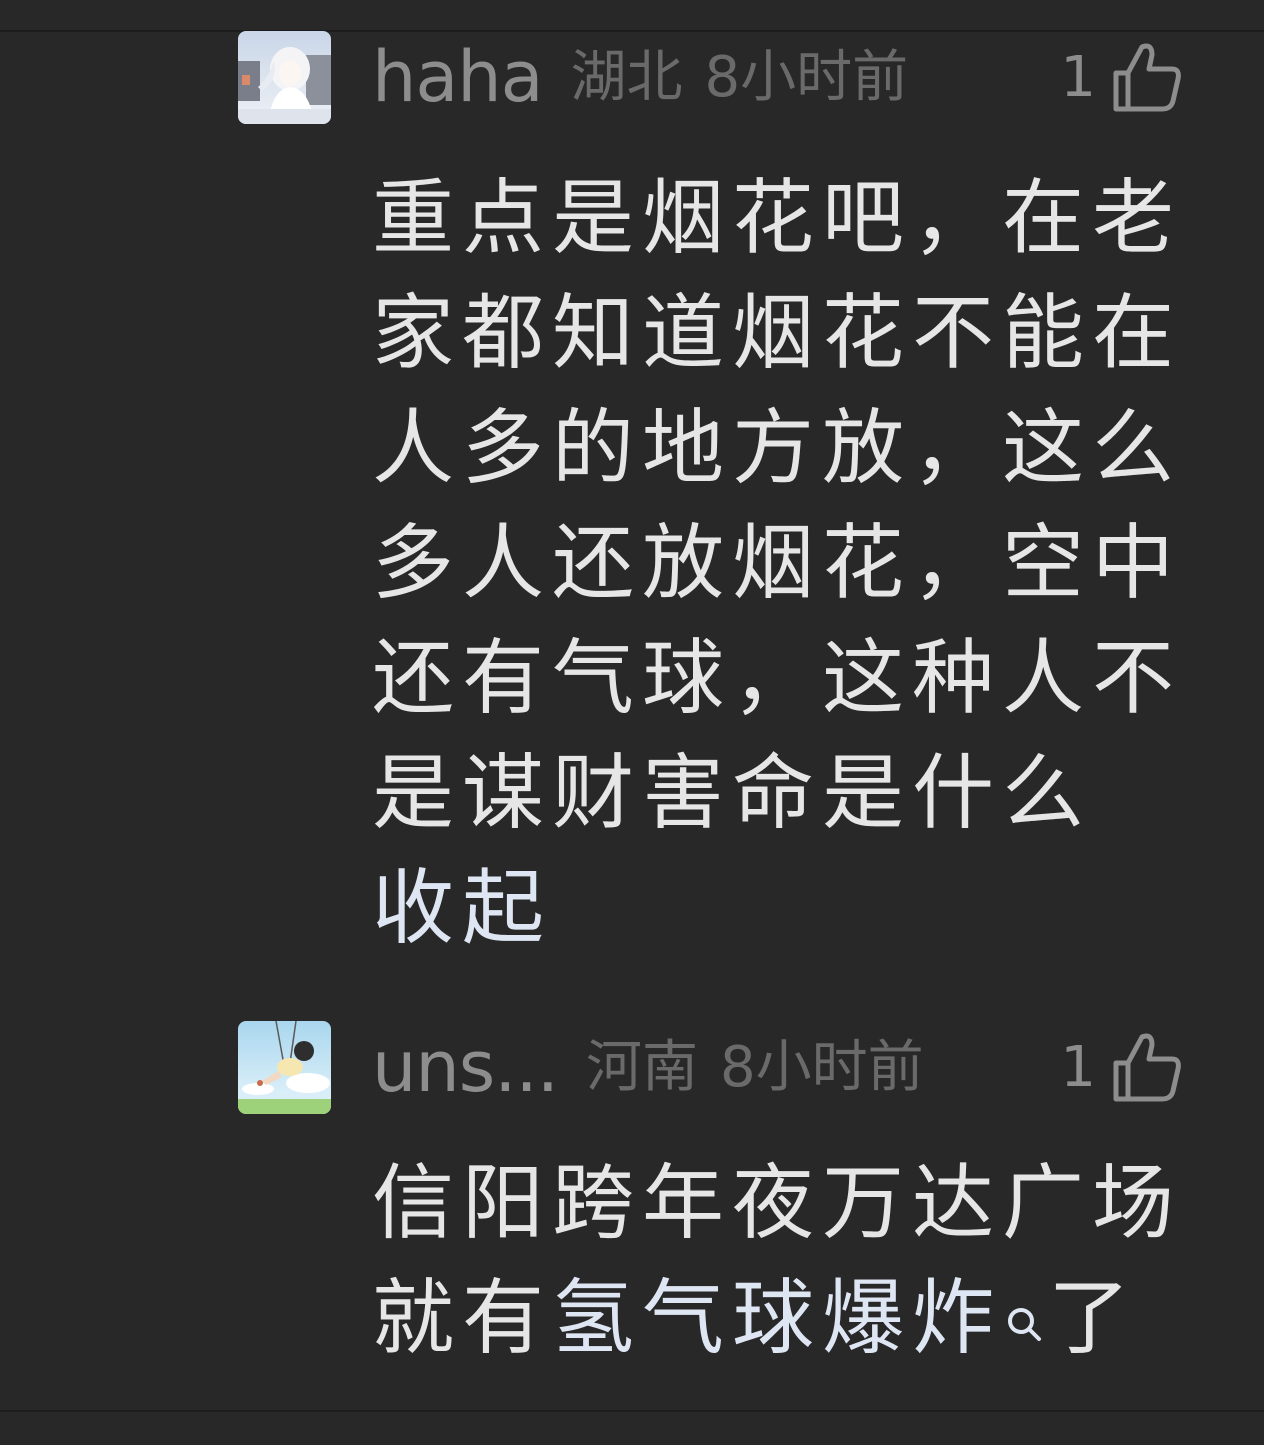 The width and height of the screenshot is (1264, 1445). I want to click on location: 河南, so click(641, 1067).